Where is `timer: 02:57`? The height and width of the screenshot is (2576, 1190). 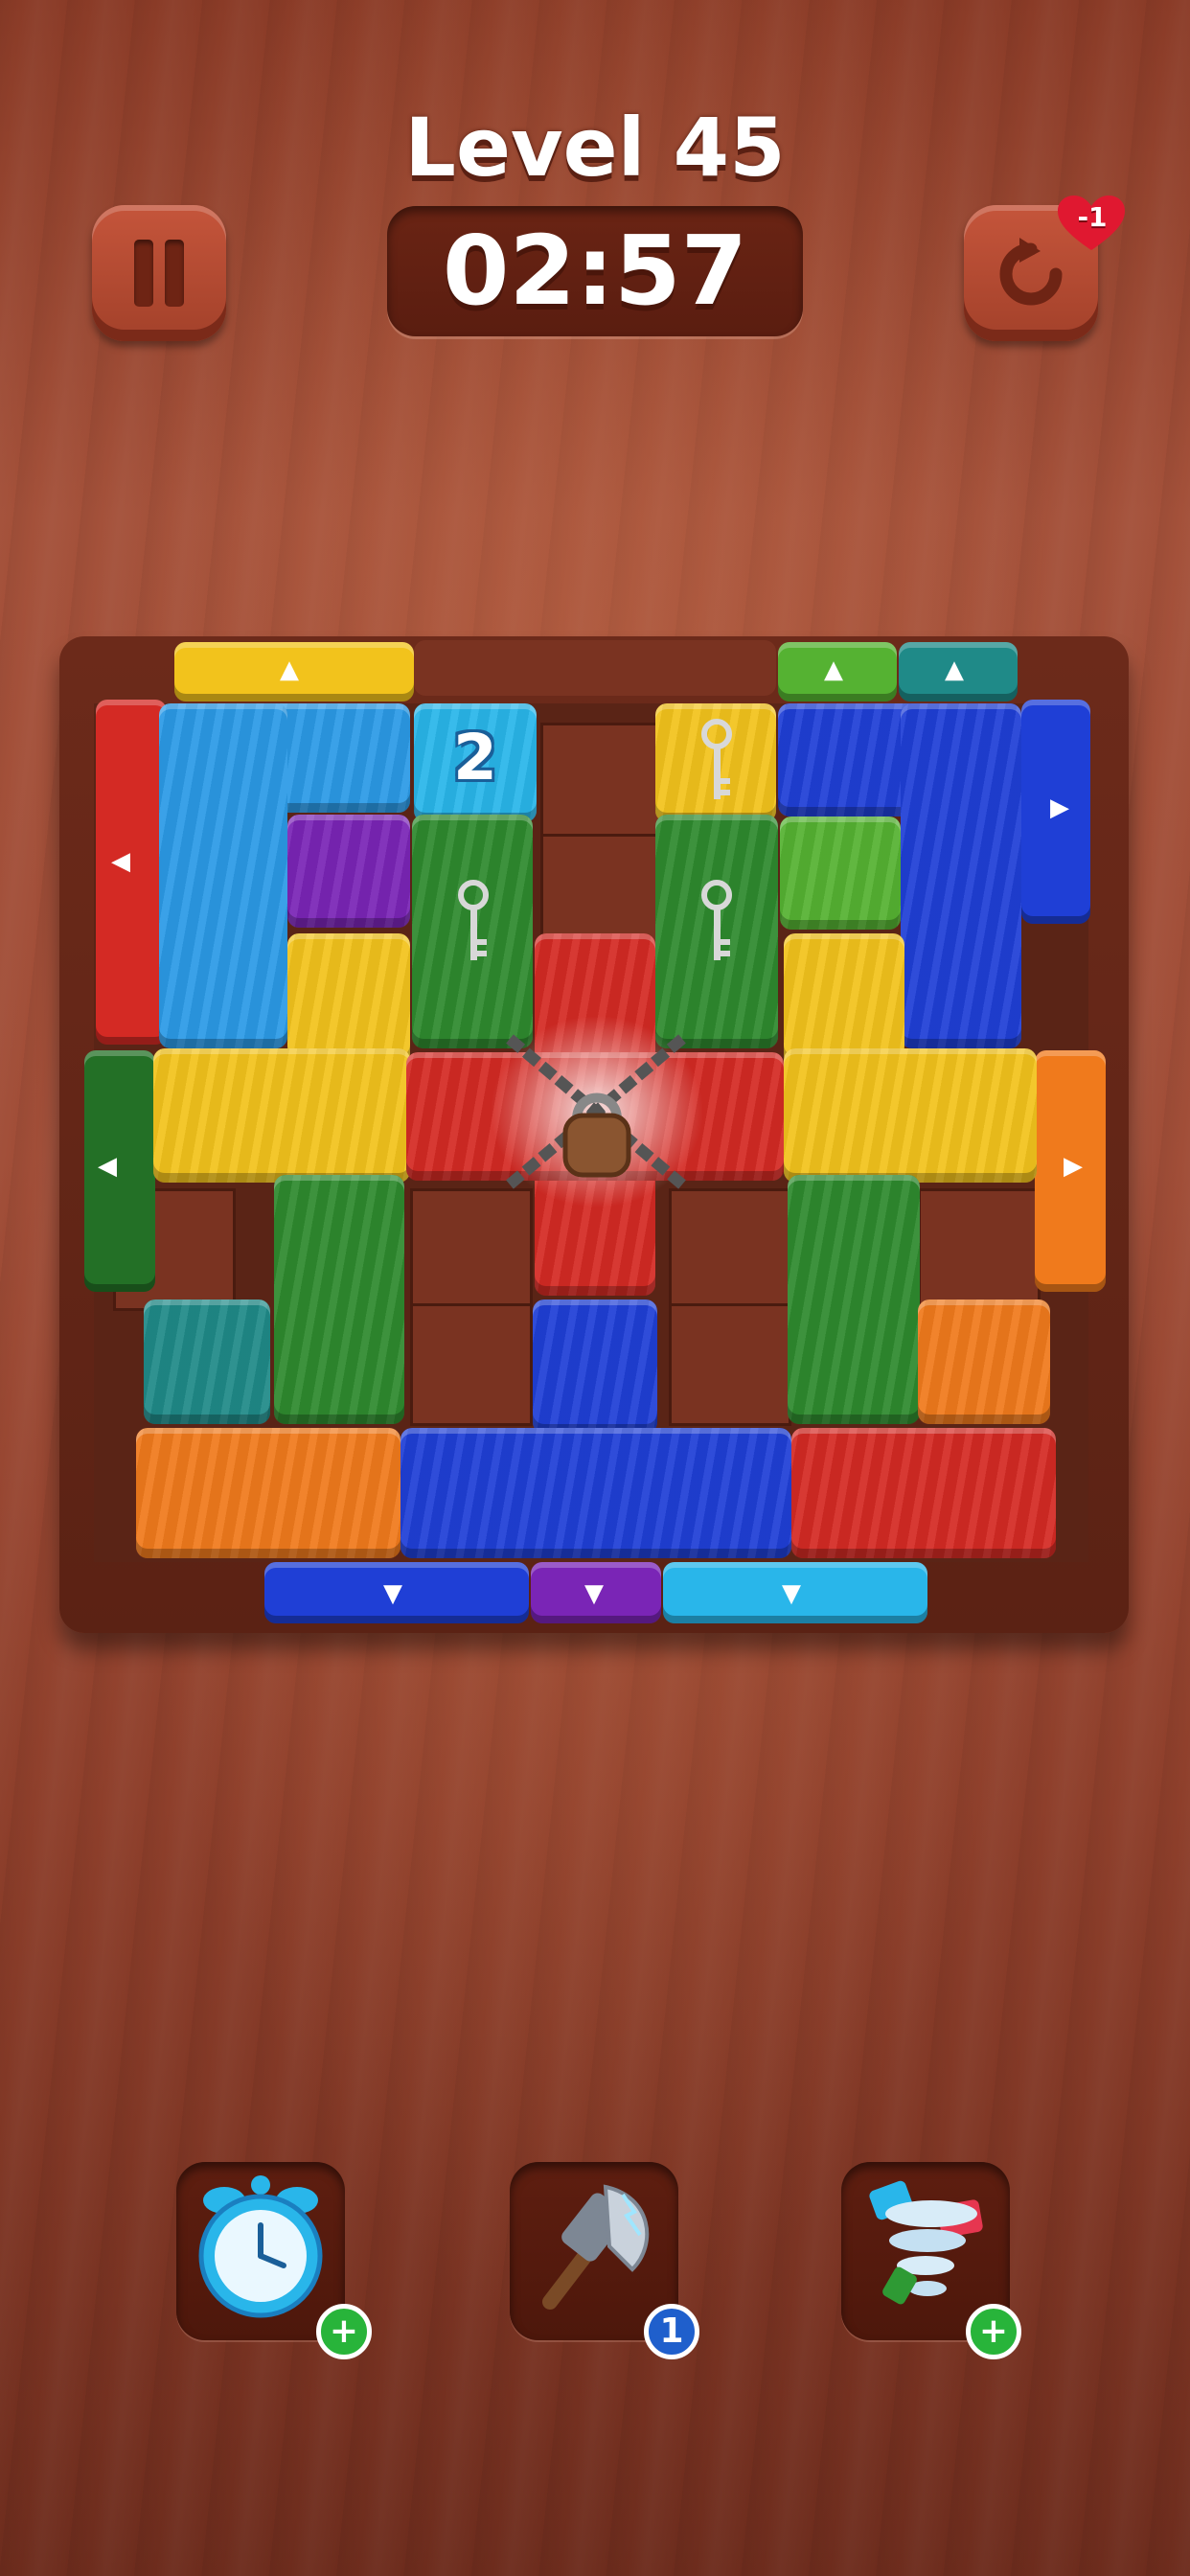 timer: 02:57 is located at coordinates (595, 271).